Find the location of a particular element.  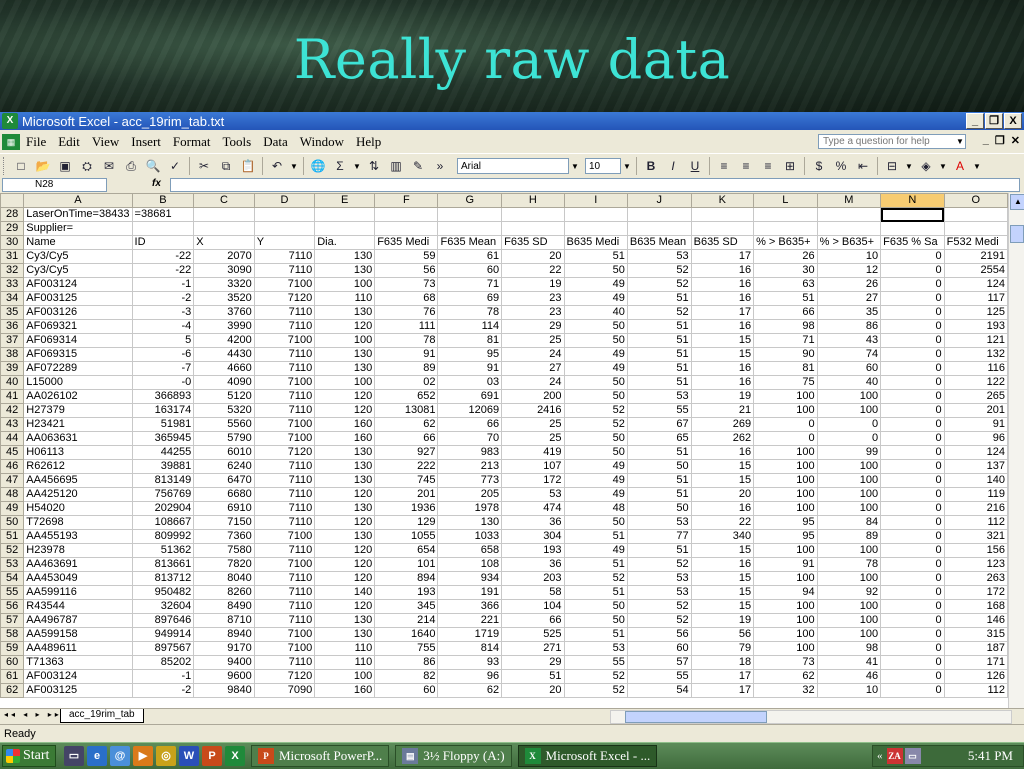

cell: F635 SD is located at coordinates (533, 242).